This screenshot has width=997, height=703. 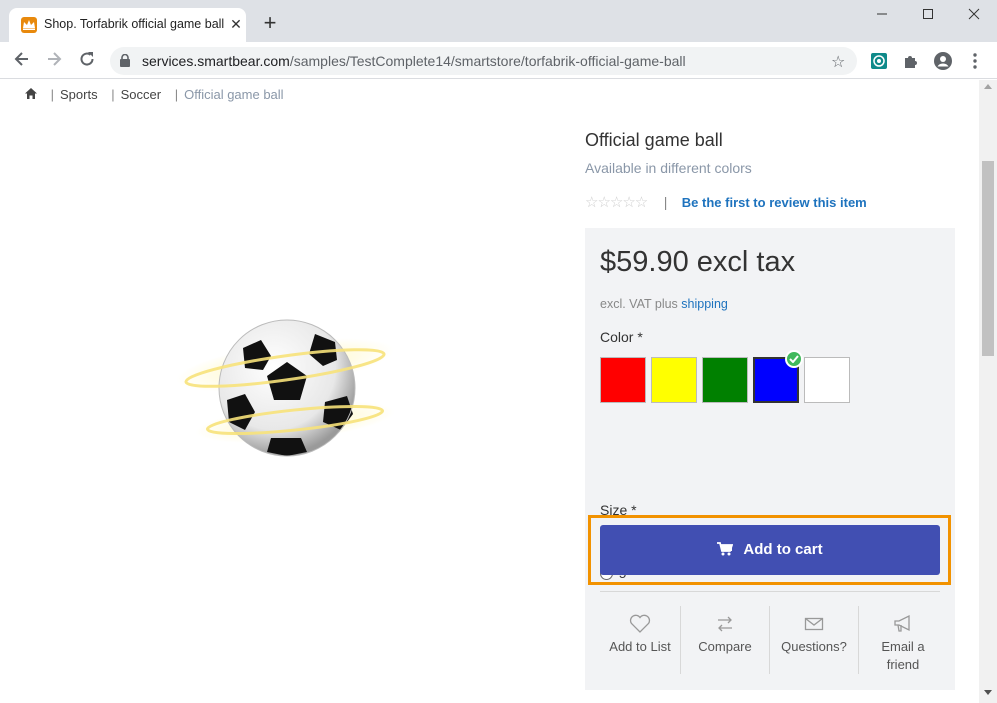 I want to click on color-swatch-green, so click(x=725, y=380).